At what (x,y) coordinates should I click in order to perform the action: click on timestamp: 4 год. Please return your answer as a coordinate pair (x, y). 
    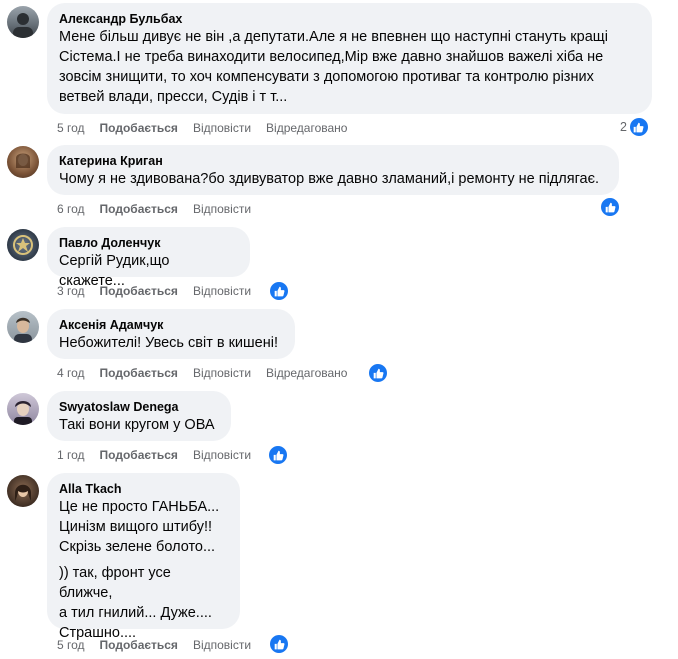
    Looking at the image, I should click on (71, 373).